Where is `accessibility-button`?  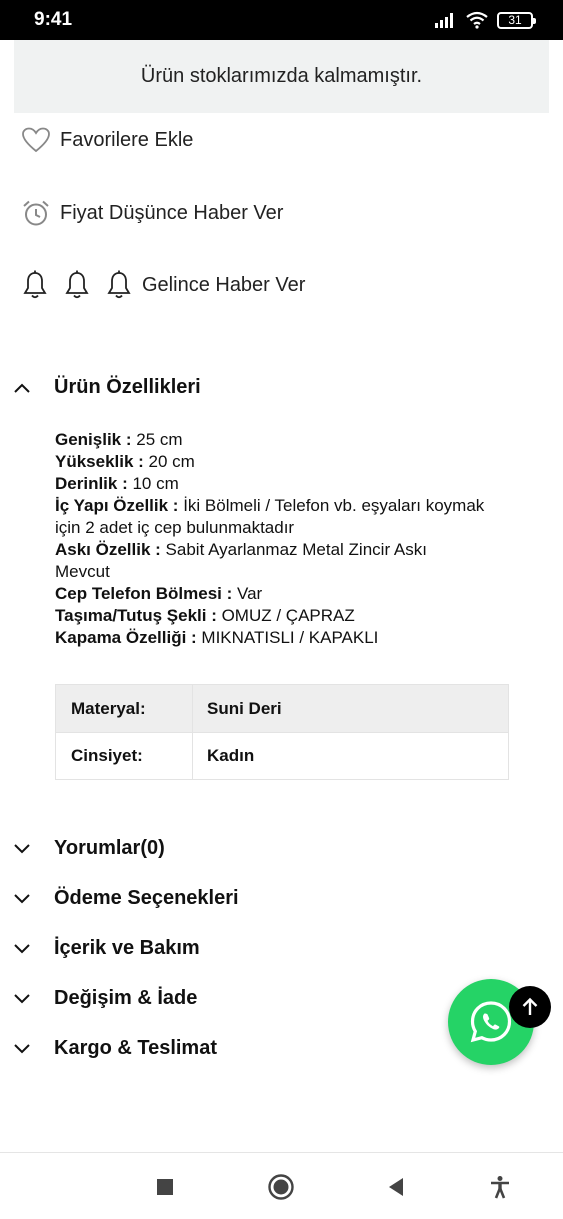 accessibility-button is located at coordinates (500, 1187).